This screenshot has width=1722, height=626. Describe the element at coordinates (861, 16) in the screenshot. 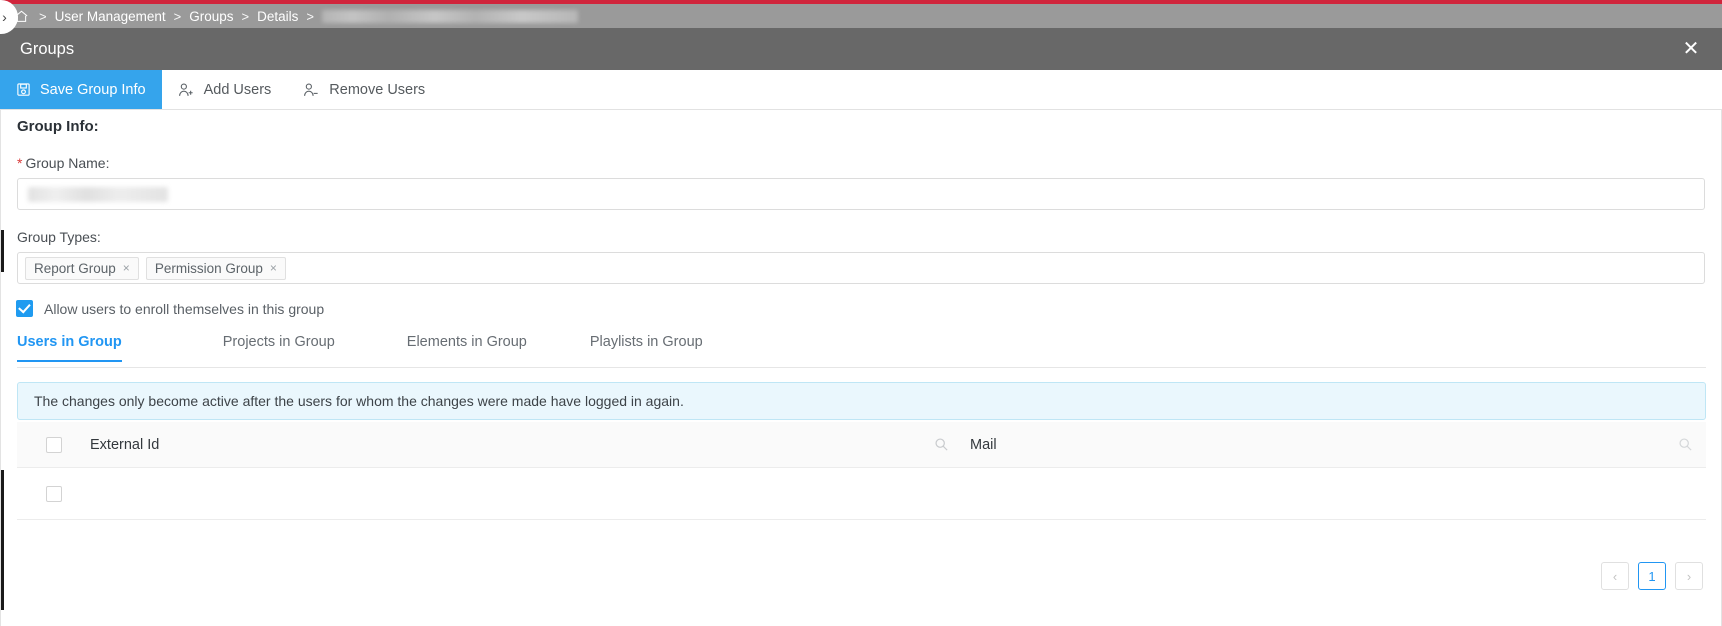

I see `breadcrumb: > User Management > Groups > Details >` at that location.